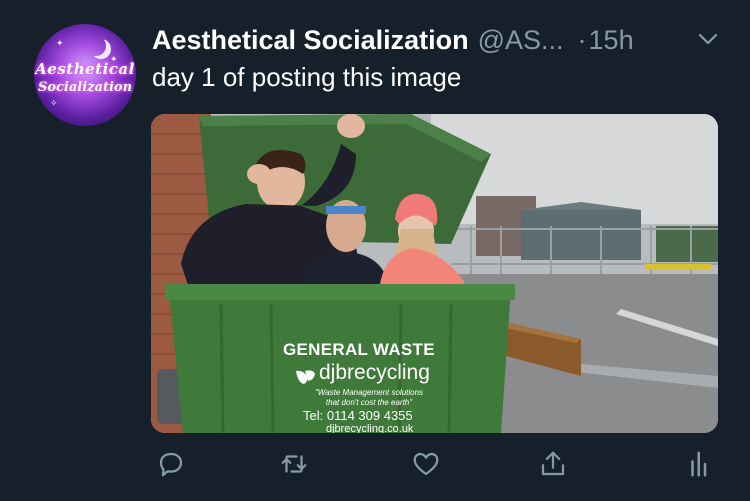 The height and width of the screenshot is (501, 750). I want to click on avatar: ✦ ✦ ✧ Aesthetical Socialization, so click(85, 75).